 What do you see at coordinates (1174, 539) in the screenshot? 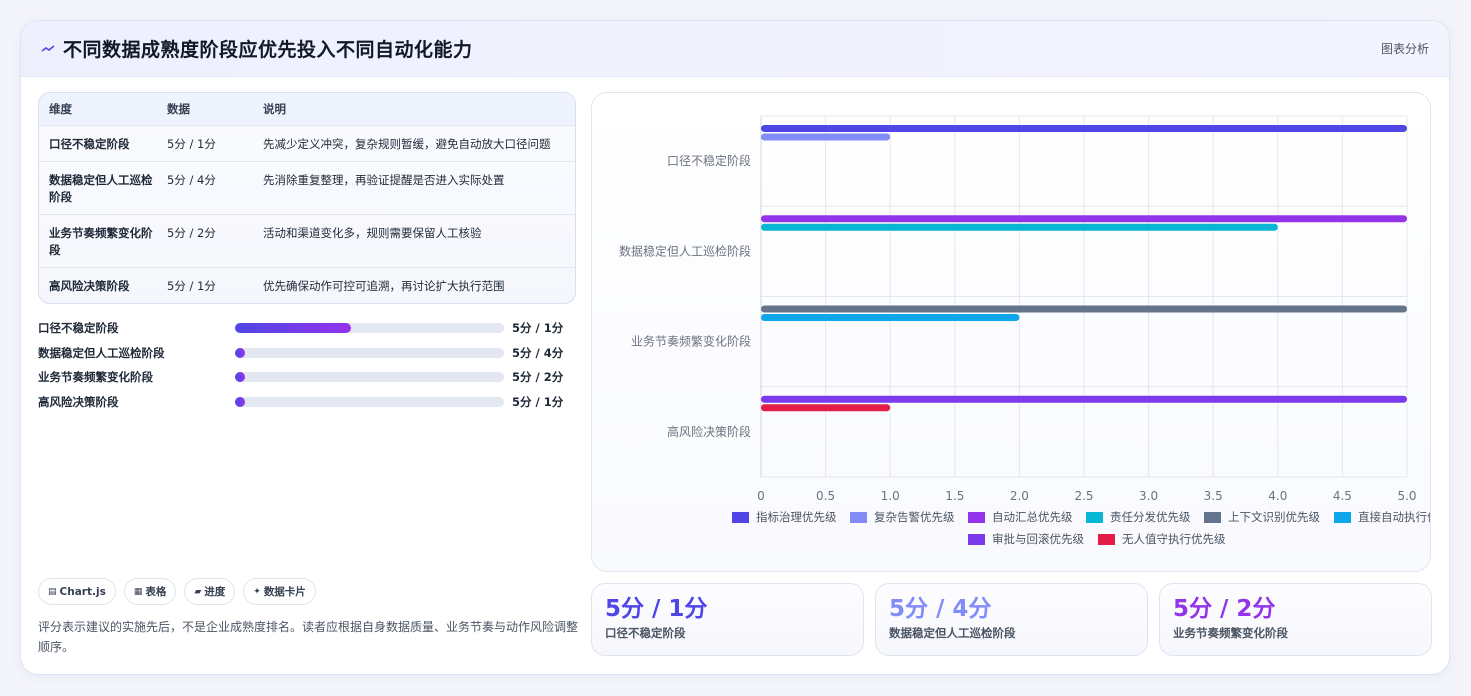
I see `legend-label: 无人值守执行优先级` at bounding box center [1174, 539].